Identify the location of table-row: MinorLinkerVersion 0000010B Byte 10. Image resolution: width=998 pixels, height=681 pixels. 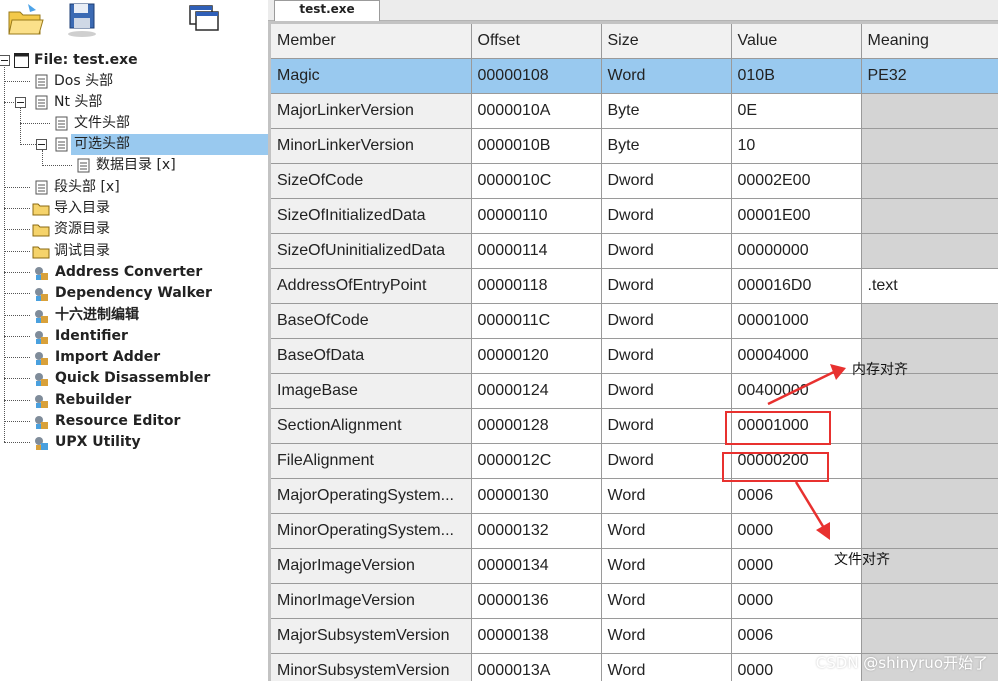
(634, 146).